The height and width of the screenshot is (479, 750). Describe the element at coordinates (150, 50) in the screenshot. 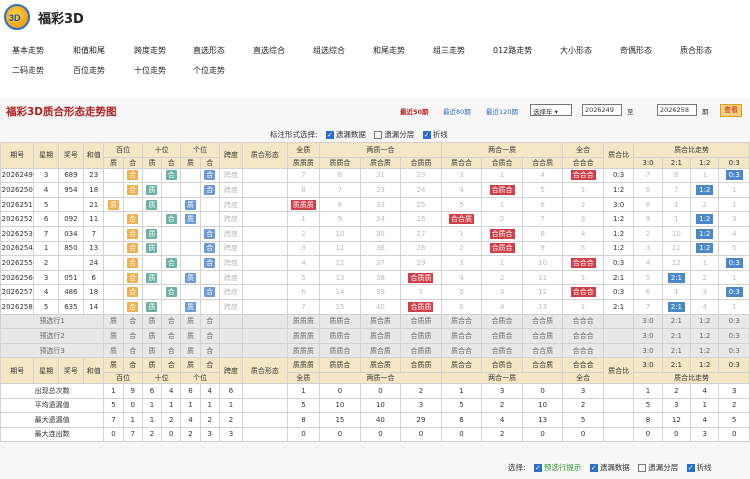

I see `nav-link-2: 跨度走势` at that location.